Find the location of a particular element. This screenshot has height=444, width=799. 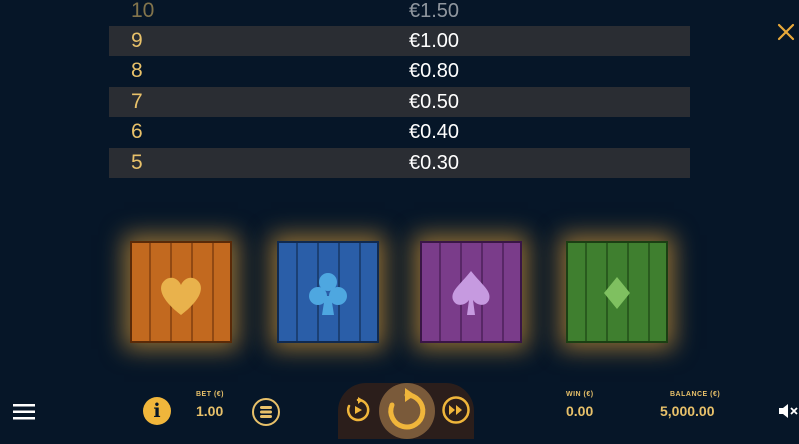

sound-button is located at coordinates (788, 411).